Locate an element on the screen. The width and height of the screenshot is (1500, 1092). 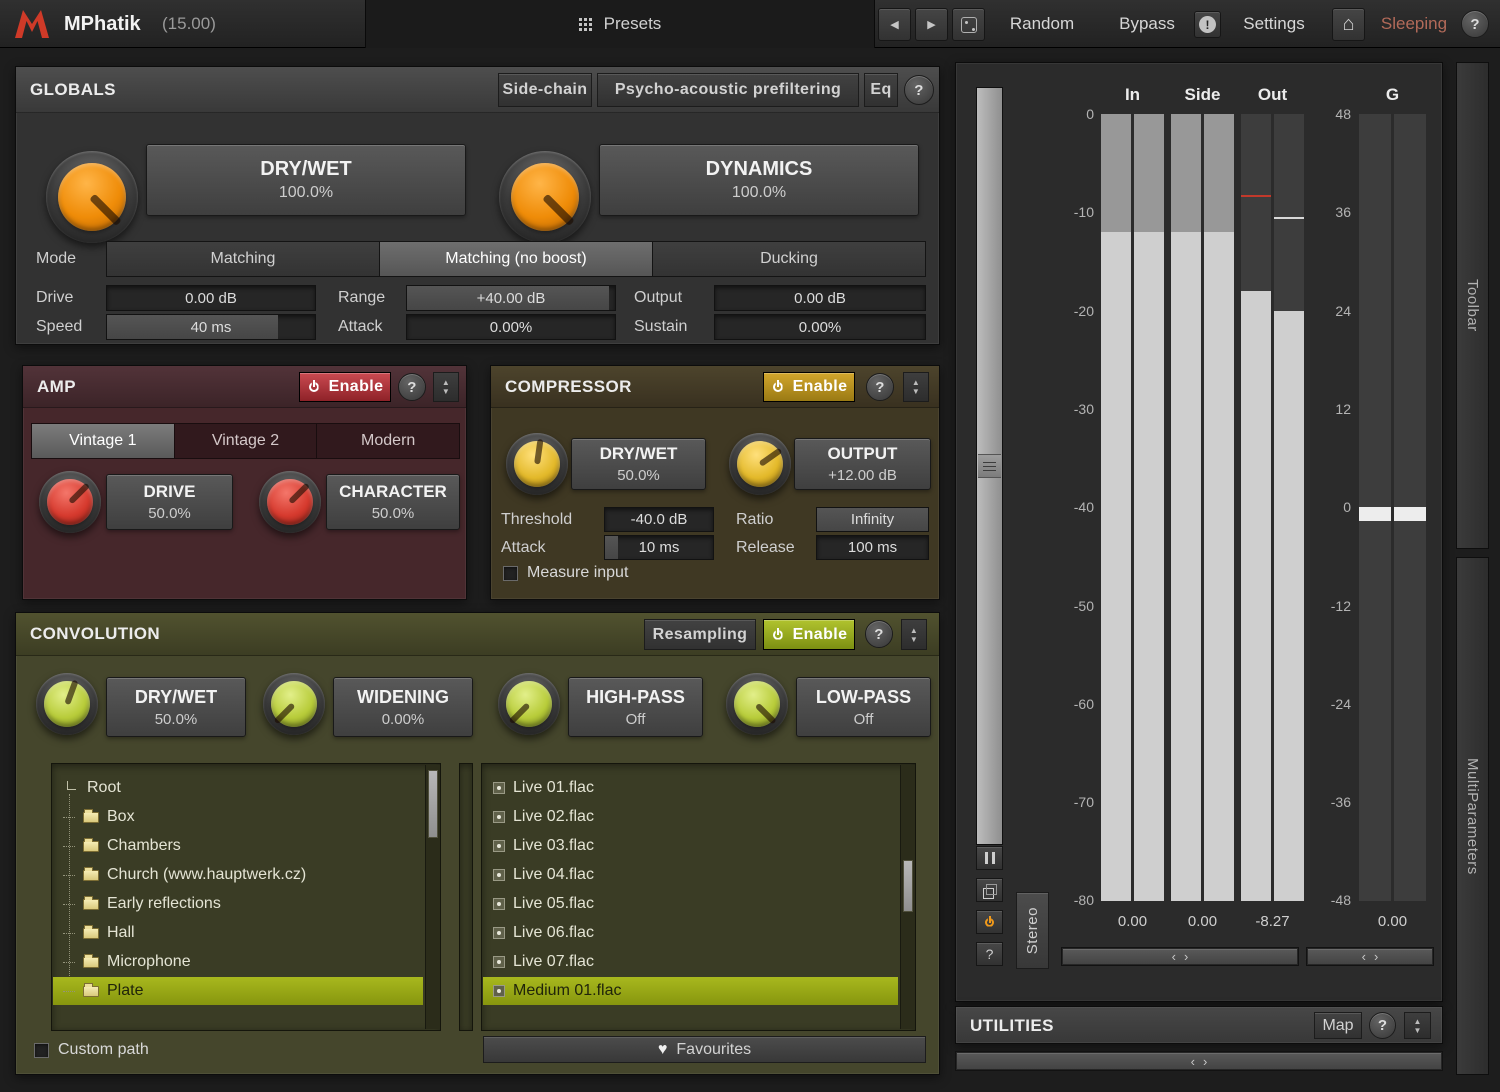
stereo-mode-button: Stereo is located at coordinates (1032, 930).